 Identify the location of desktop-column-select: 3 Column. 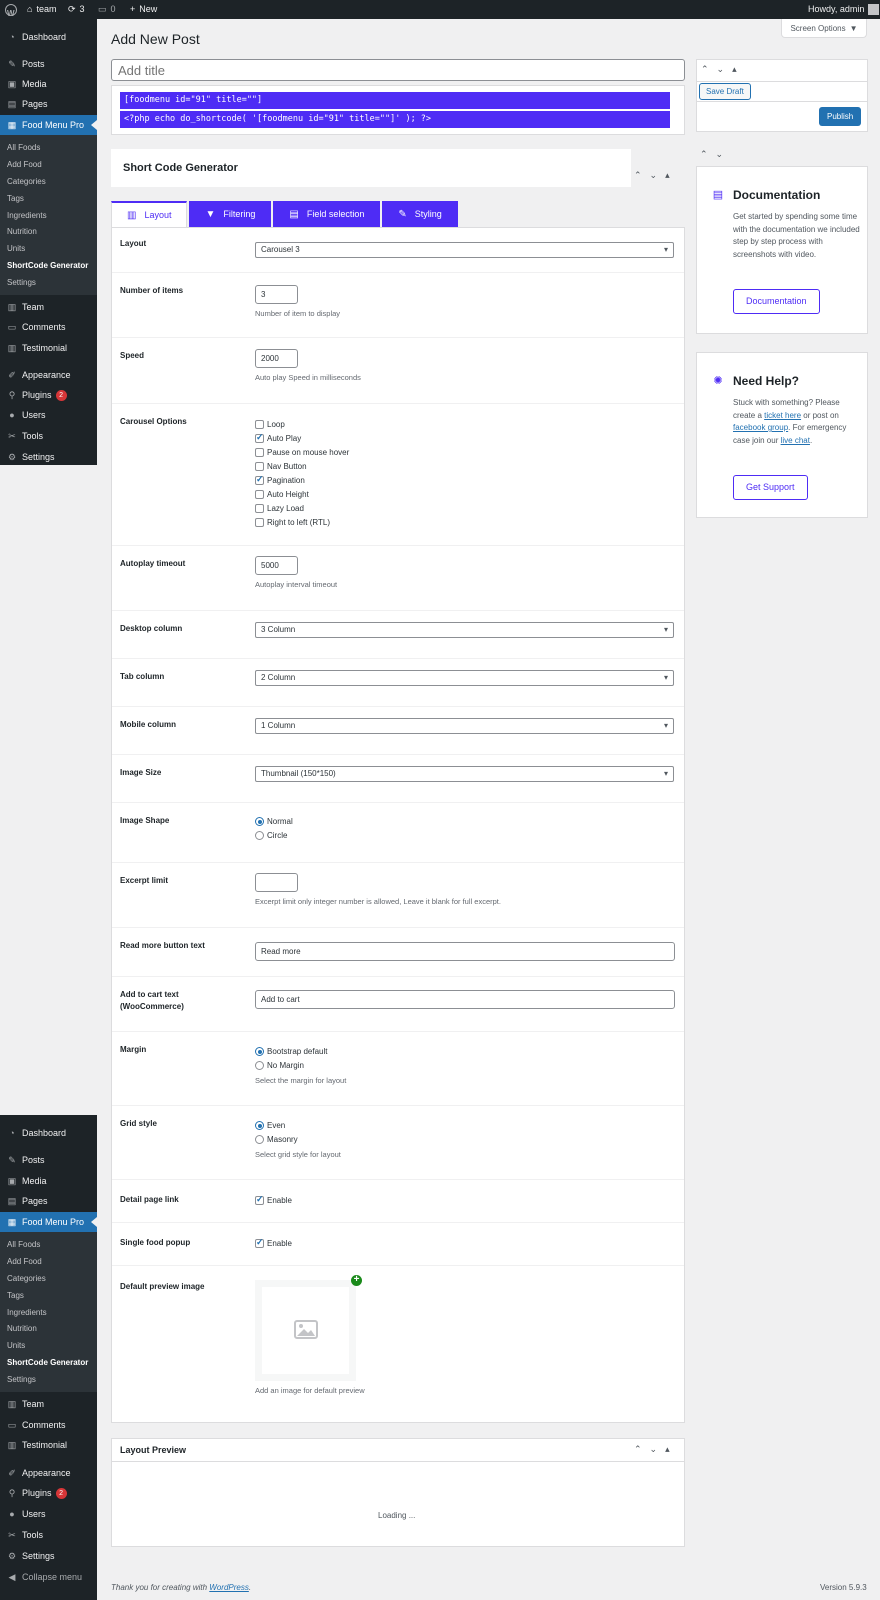
(464, 630).